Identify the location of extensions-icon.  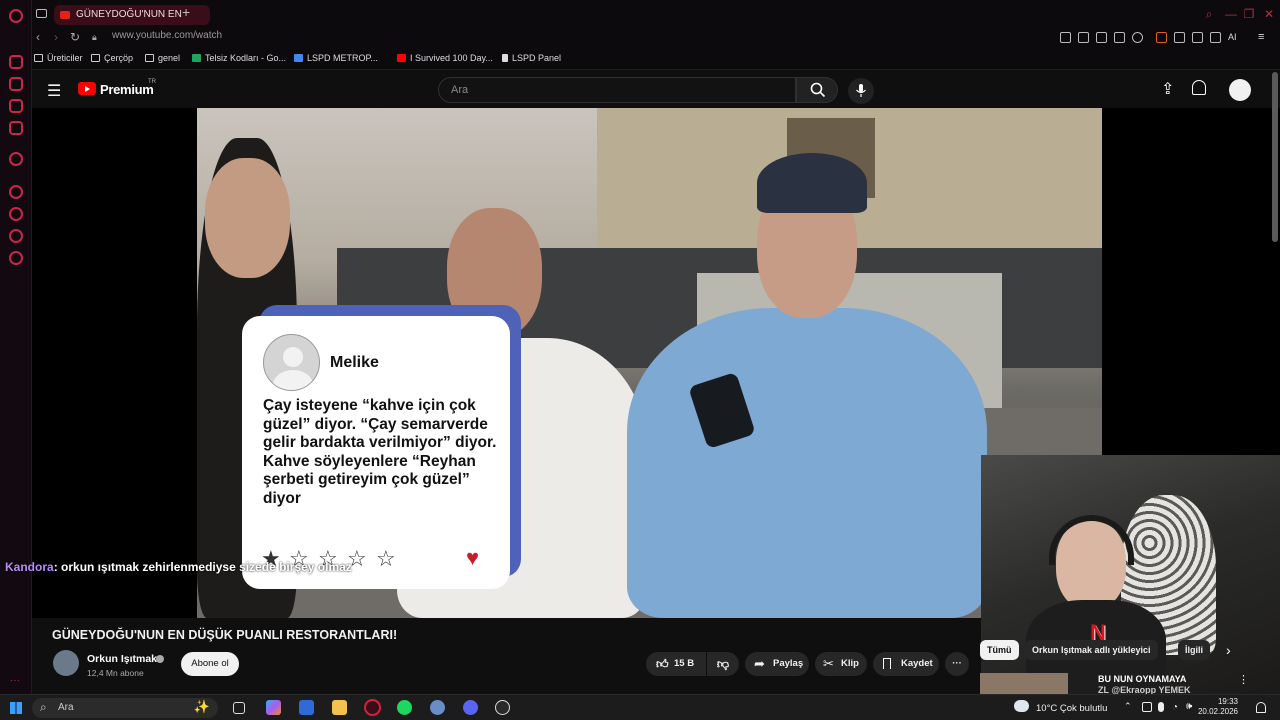
(16, 236).